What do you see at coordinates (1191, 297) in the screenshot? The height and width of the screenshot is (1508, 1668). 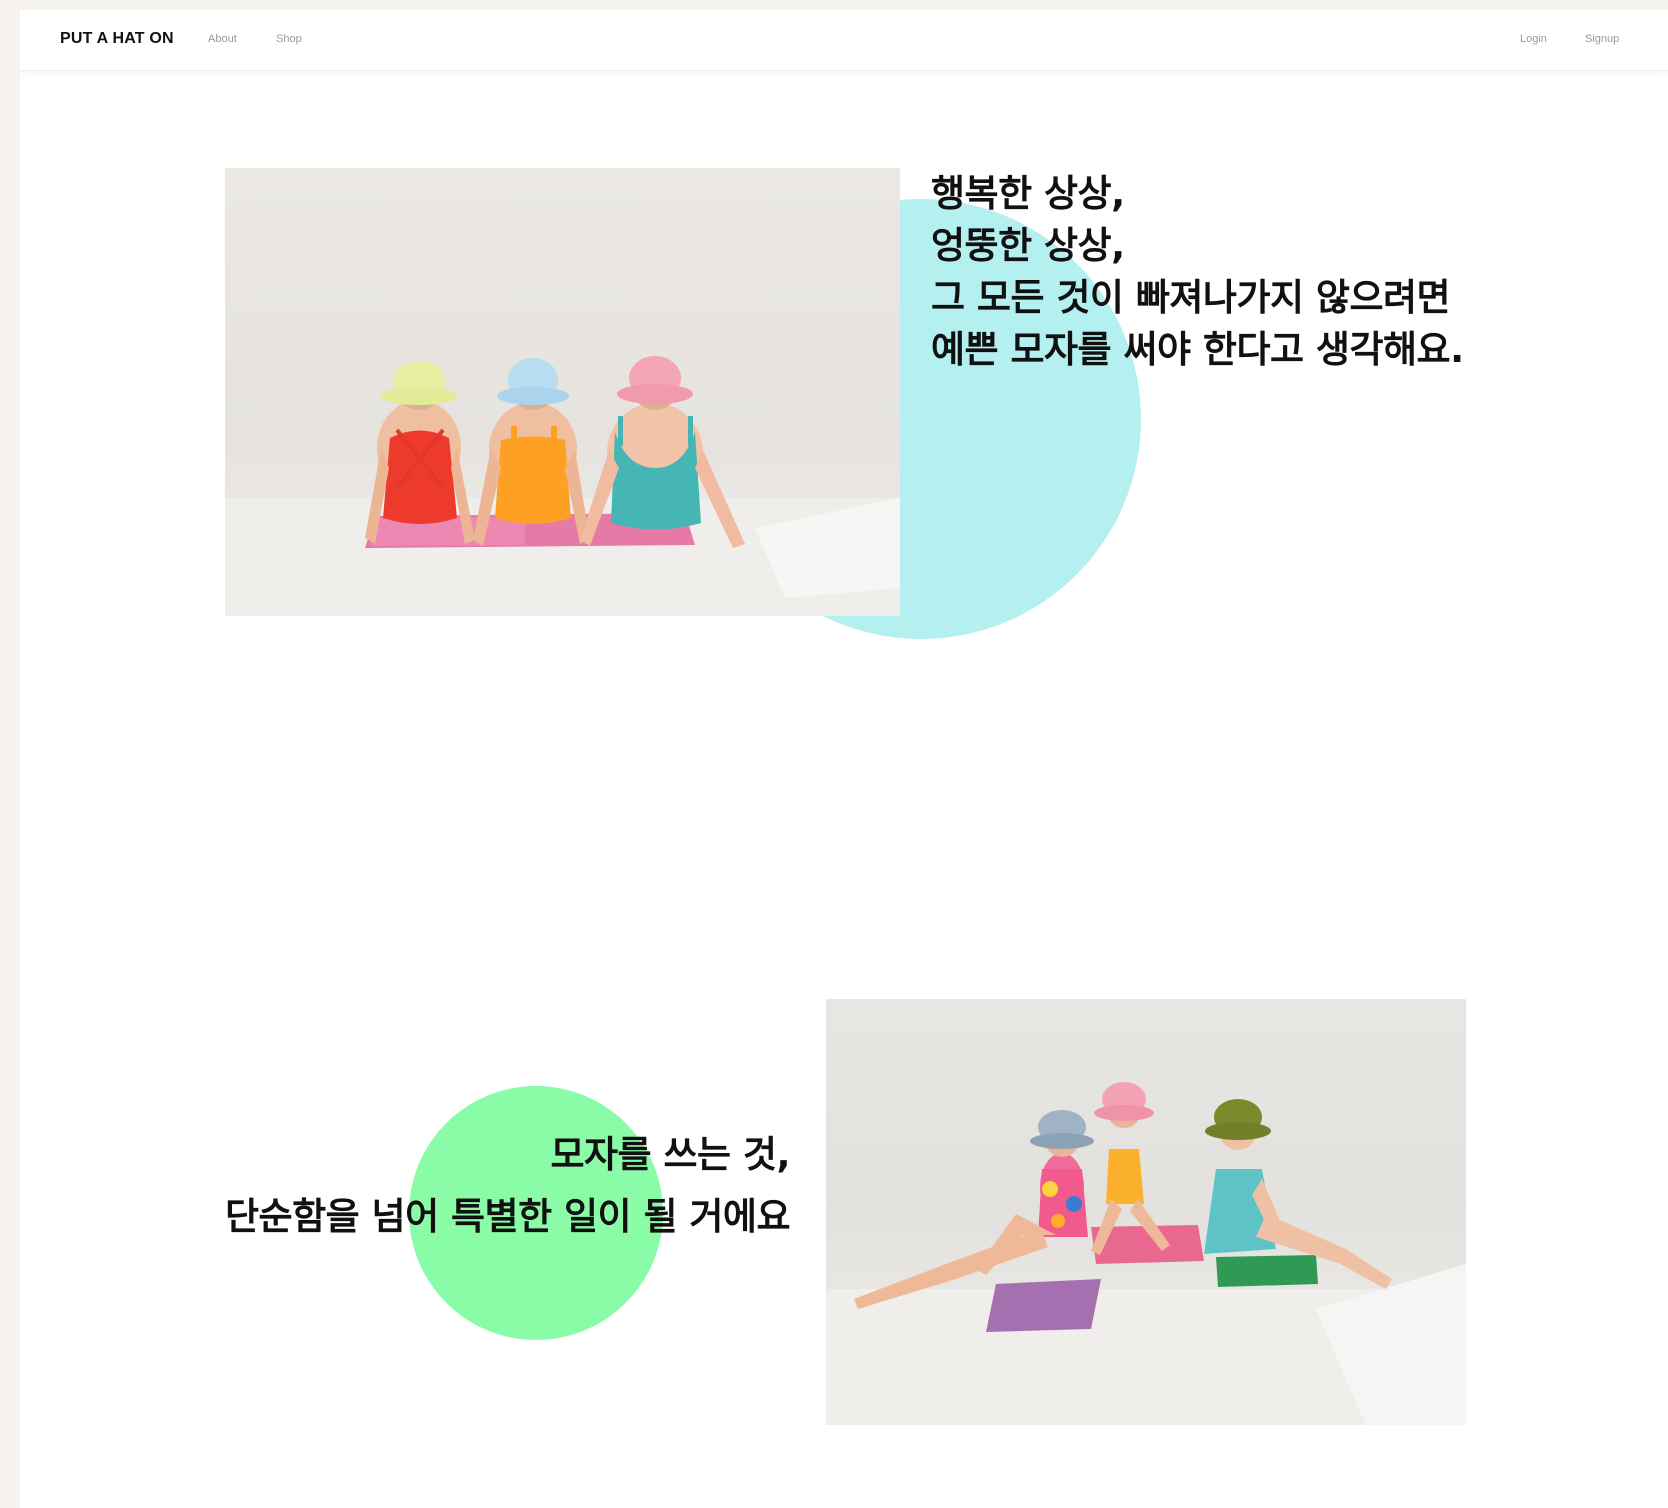 I see `headline-line: 그 모든 것이 빠져나가지 않으려면` at bounding box center [1191, 297].